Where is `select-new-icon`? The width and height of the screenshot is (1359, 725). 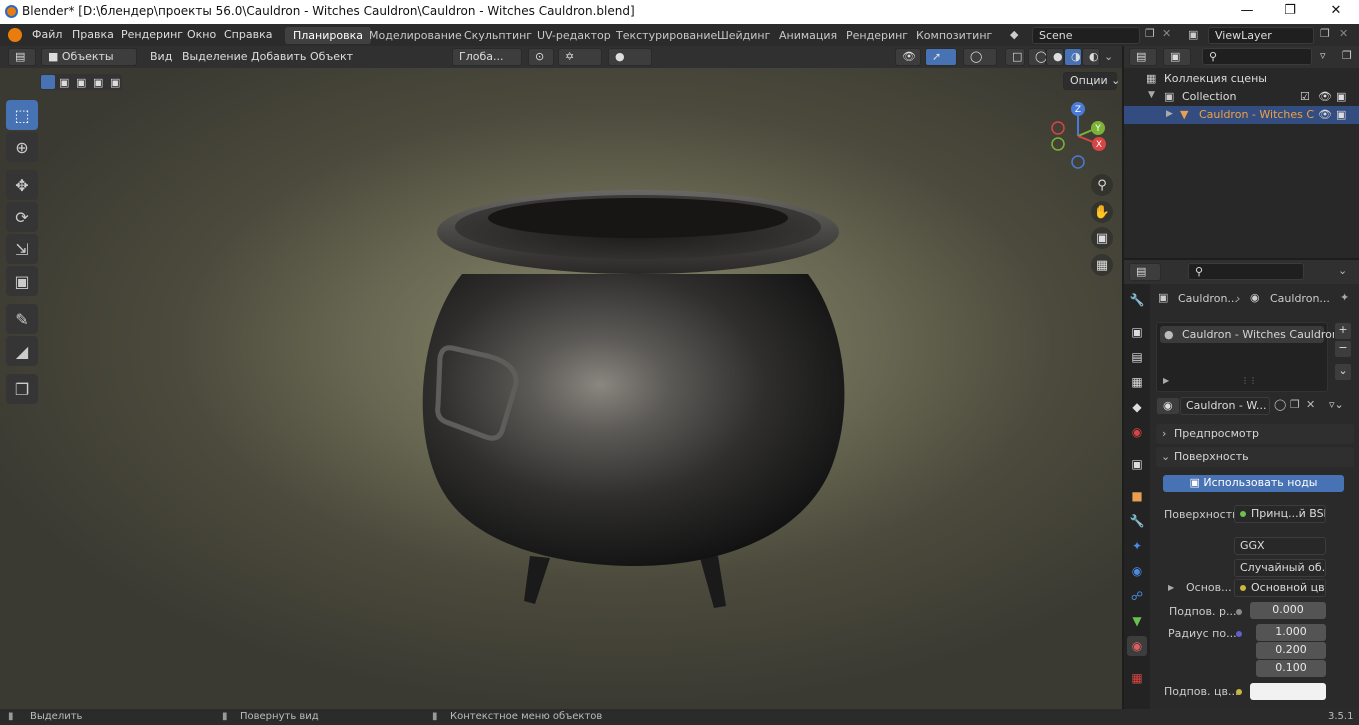 select-new-icon is located at coordinates (48, 82).